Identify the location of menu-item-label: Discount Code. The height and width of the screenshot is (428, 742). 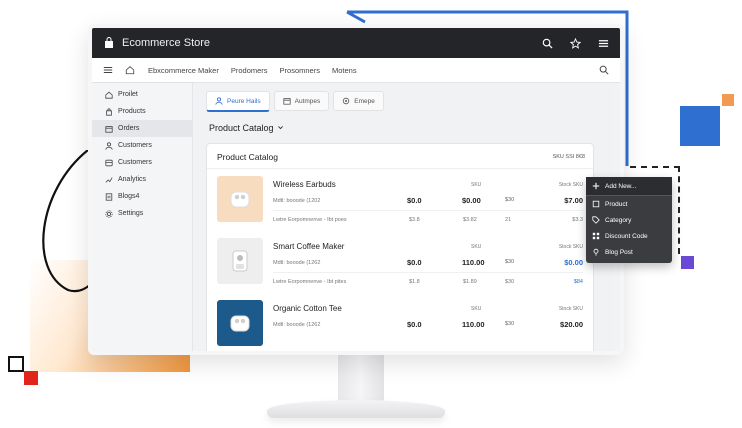
(626, 236).